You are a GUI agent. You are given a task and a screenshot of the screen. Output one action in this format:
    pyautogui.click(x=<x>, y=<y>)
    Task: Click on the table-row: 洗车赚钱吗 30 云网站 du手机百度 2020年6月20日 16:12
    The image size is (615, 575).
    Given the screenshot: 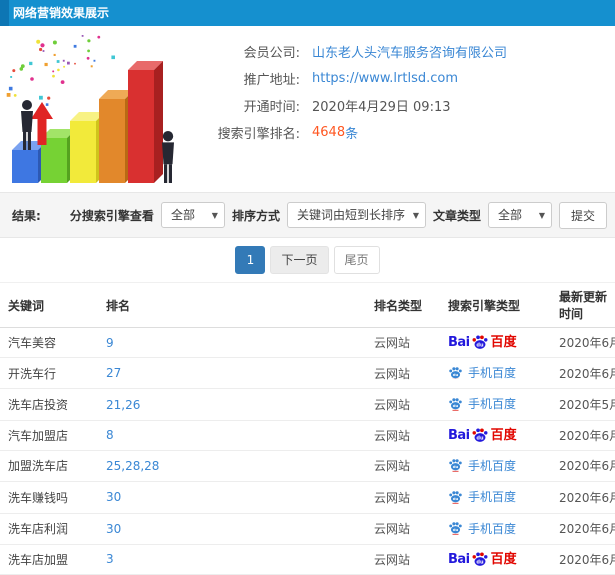 What is the action you would take?
    pyautogui.click(x=307, y=497)
    